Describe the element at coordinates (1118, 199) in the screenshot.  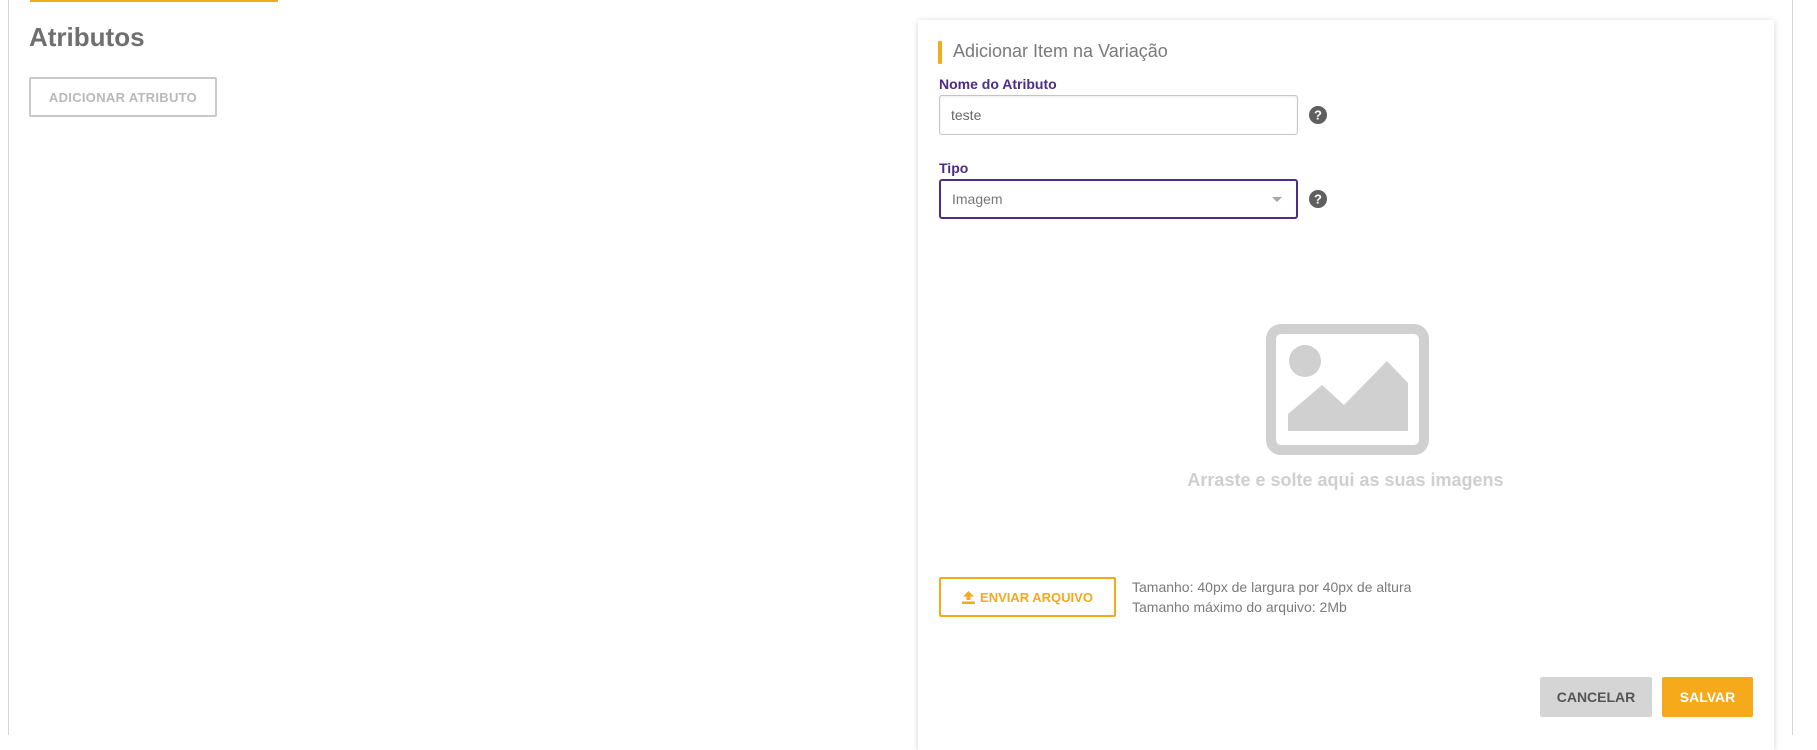
I see `type-select: Imagem` at that location.